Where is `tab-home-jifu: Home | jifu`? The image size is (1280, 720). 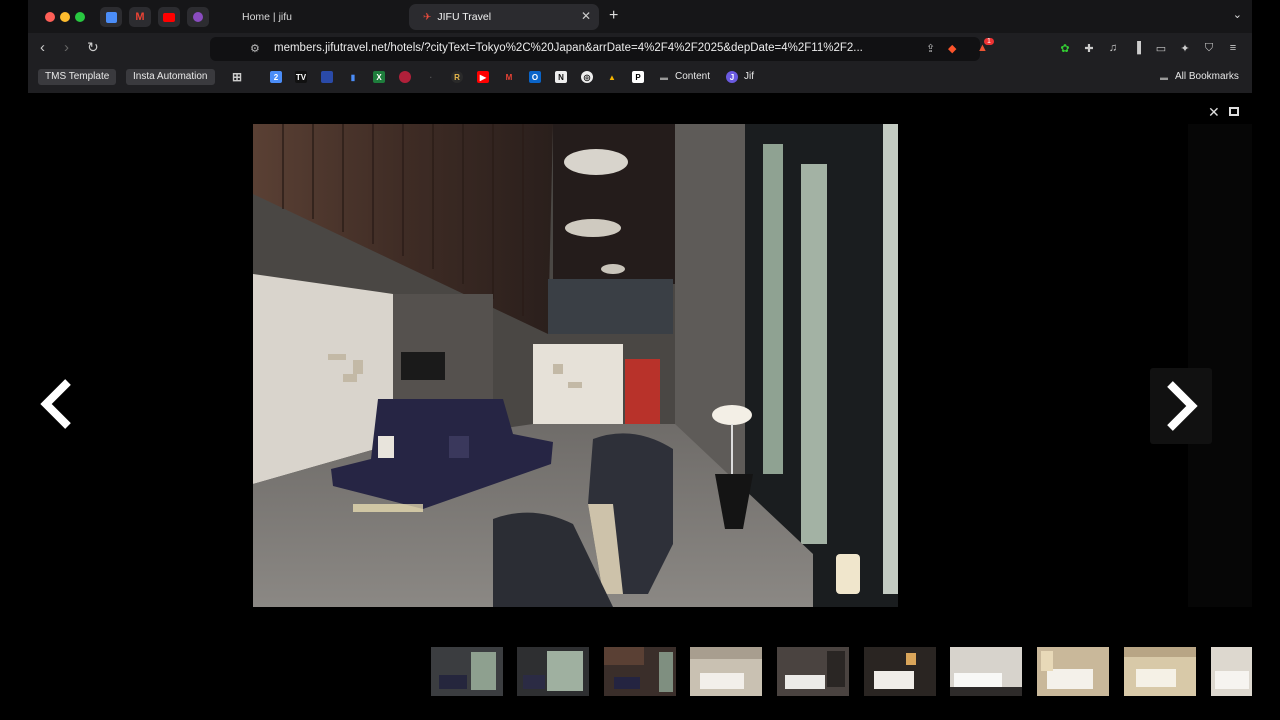 tab-home-jifu: Home | jifu is located at coordinates (318, 17).